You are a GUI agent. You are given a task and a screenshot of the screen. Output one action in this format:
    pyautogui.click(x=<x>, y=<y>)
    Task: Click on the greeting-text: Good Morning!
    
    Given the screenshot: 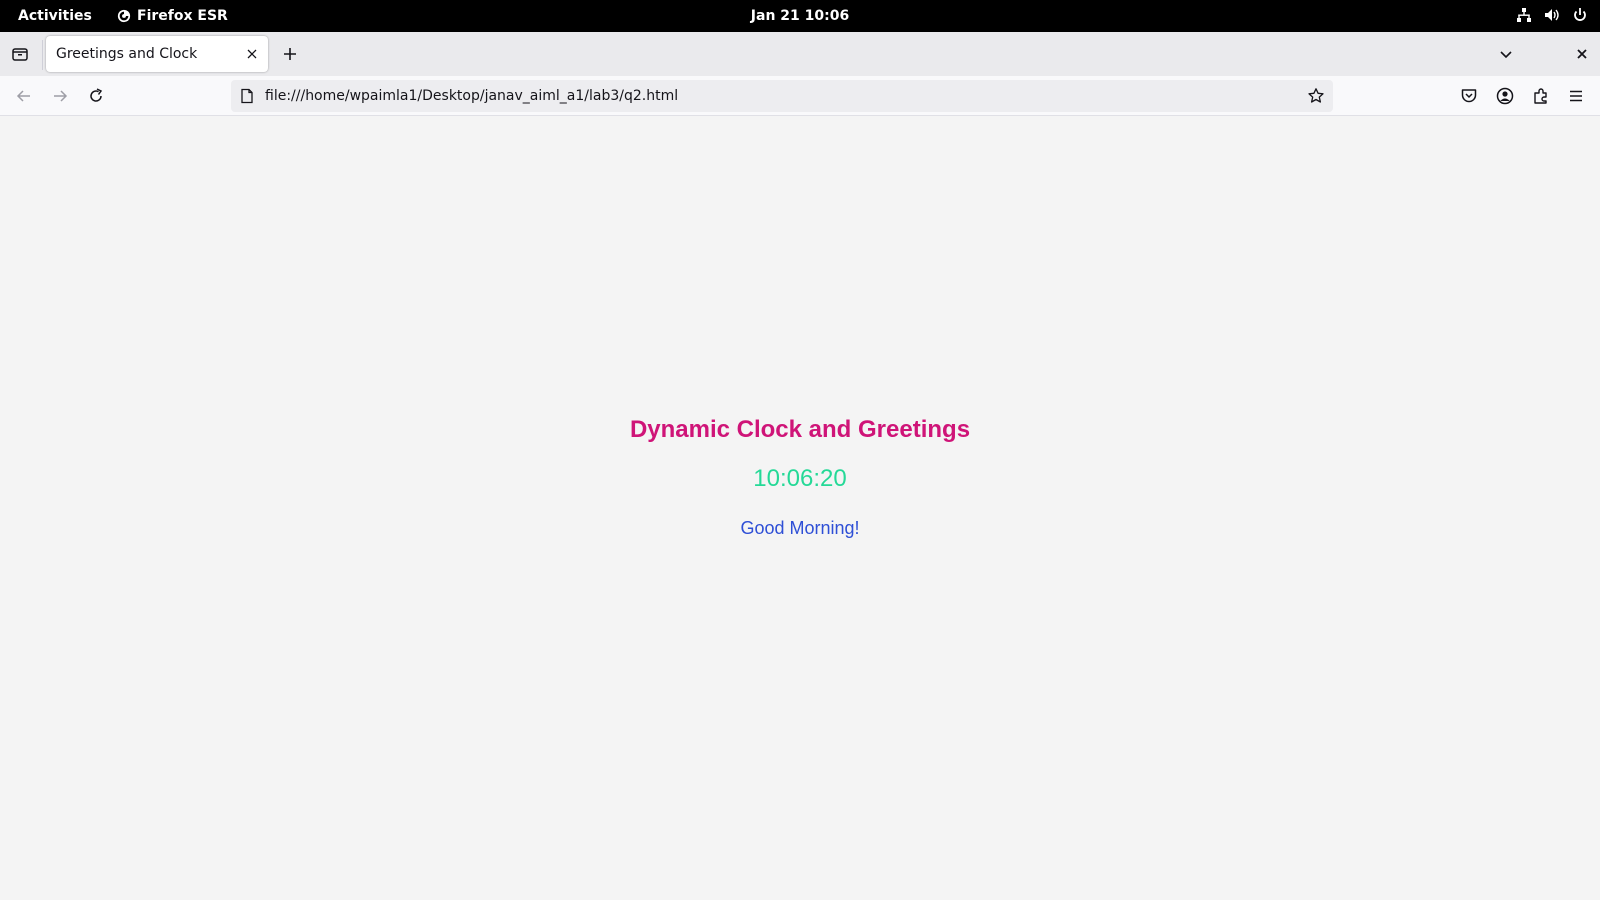 What is the action you would take?
    pyautogui.click(x=800, y=528)
    